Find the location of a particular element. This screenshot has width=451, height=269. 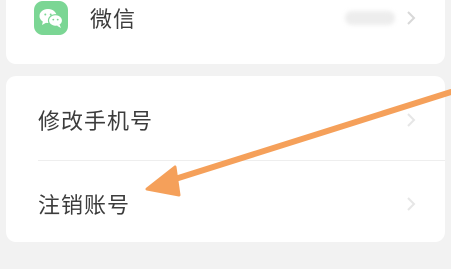

delete-account-label: 注销账号 is located at coordinates (84, 206).